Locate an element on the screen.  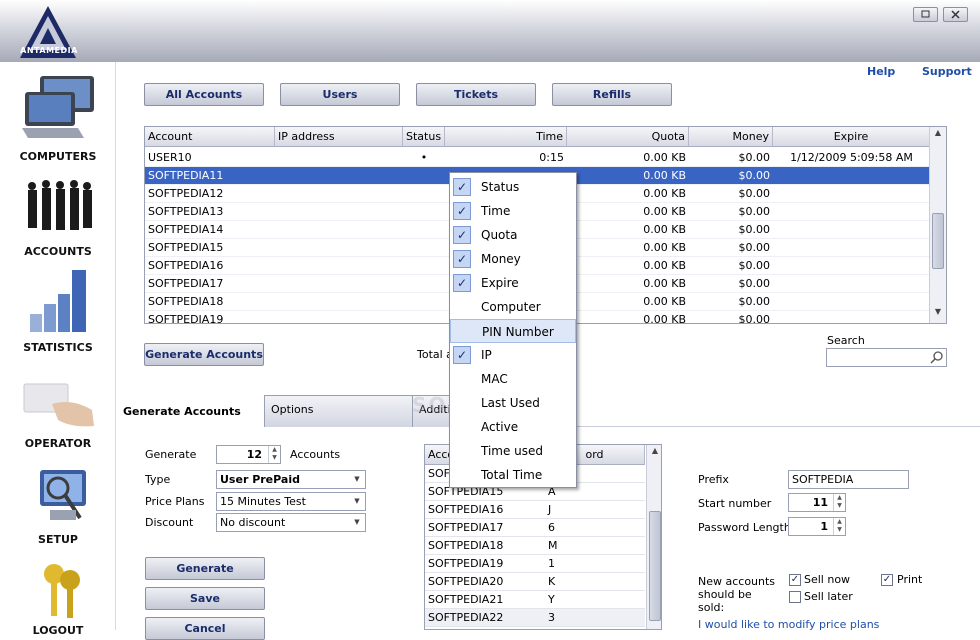
tab-refills: Refills is located at coordinates (612, 94).